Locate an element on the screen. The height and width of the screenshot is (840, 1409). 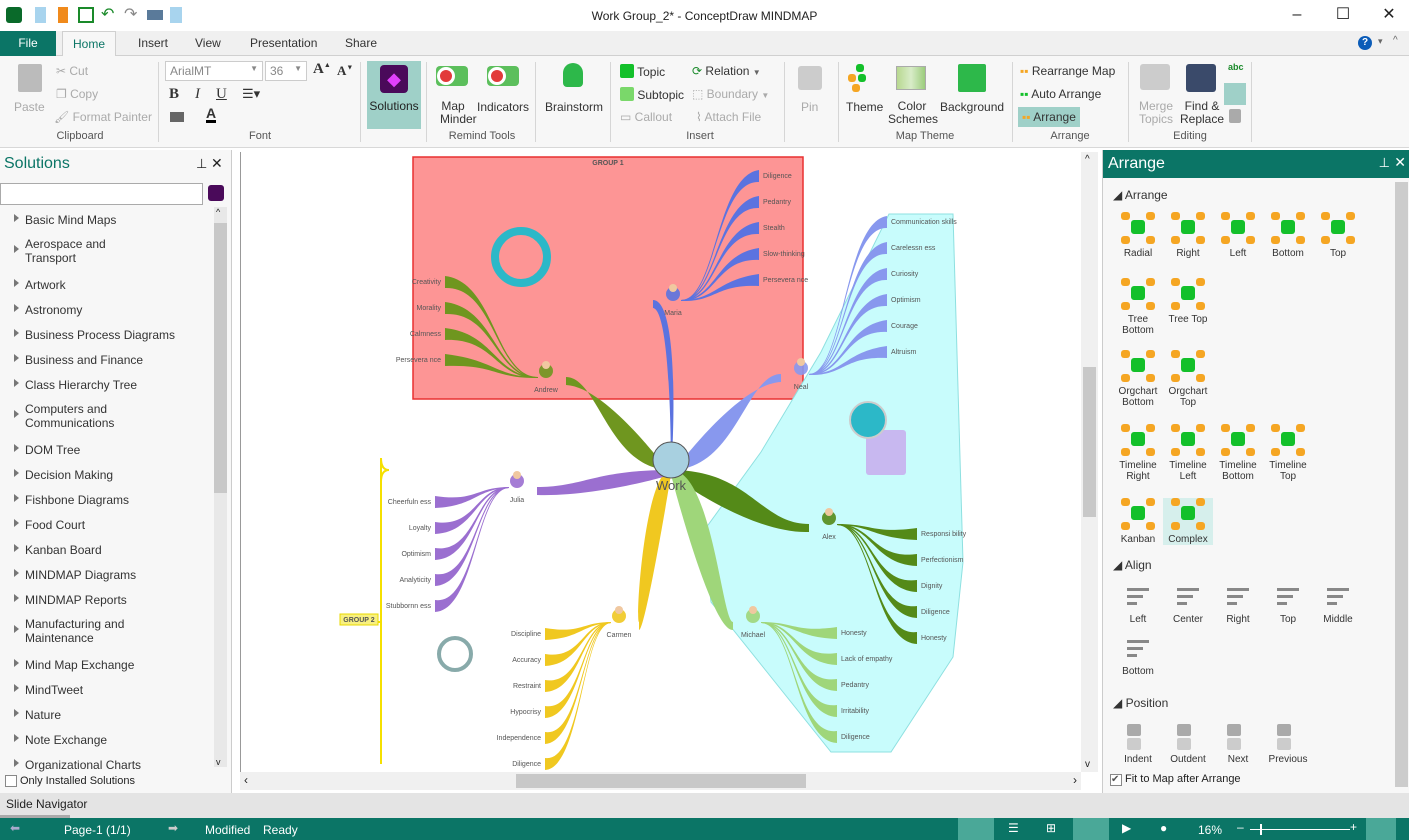
zoom-fit-icon is located at coordinates (1381, 829).